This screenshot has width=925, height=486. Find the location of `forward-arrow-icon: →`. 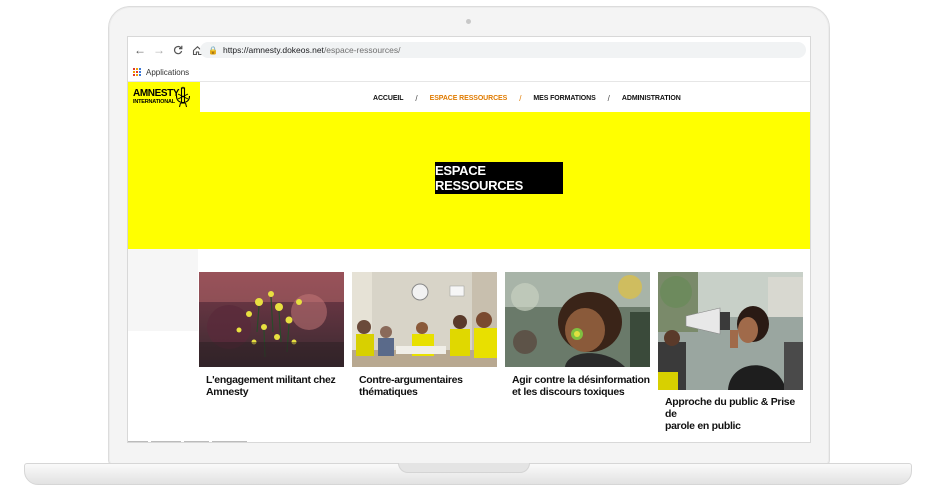

forward-arrow-icon: → is located at coordinates (159, 50).